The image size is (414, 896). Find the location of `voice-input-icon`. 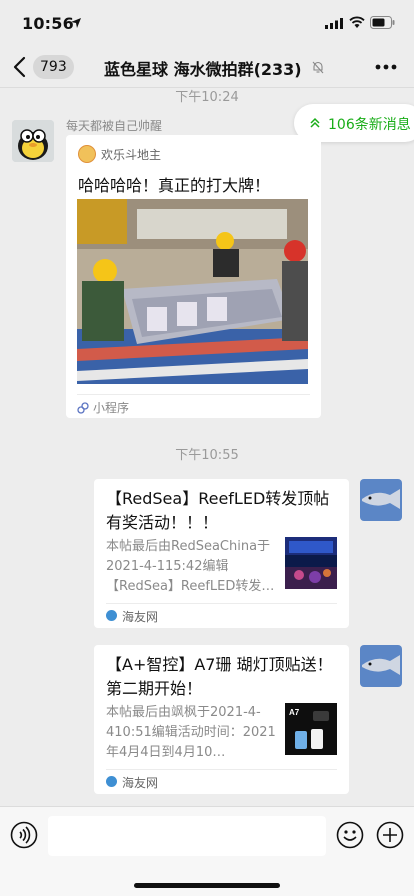

voice-input-icon is located at coordinates (24, 835).